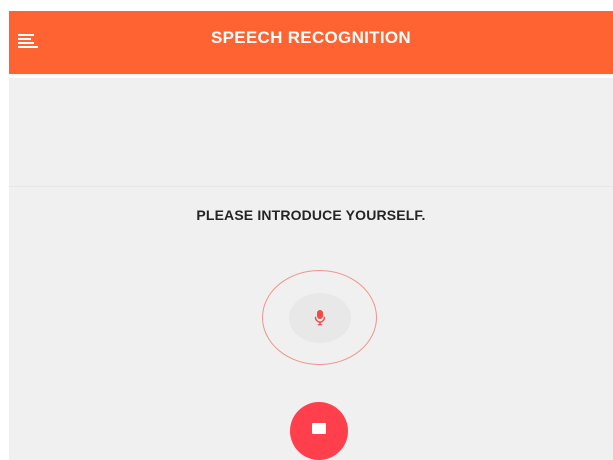 Image resolution: width=613 pixels, height=460 pixels. I want to click on microphone-icon, so click(320, 318).